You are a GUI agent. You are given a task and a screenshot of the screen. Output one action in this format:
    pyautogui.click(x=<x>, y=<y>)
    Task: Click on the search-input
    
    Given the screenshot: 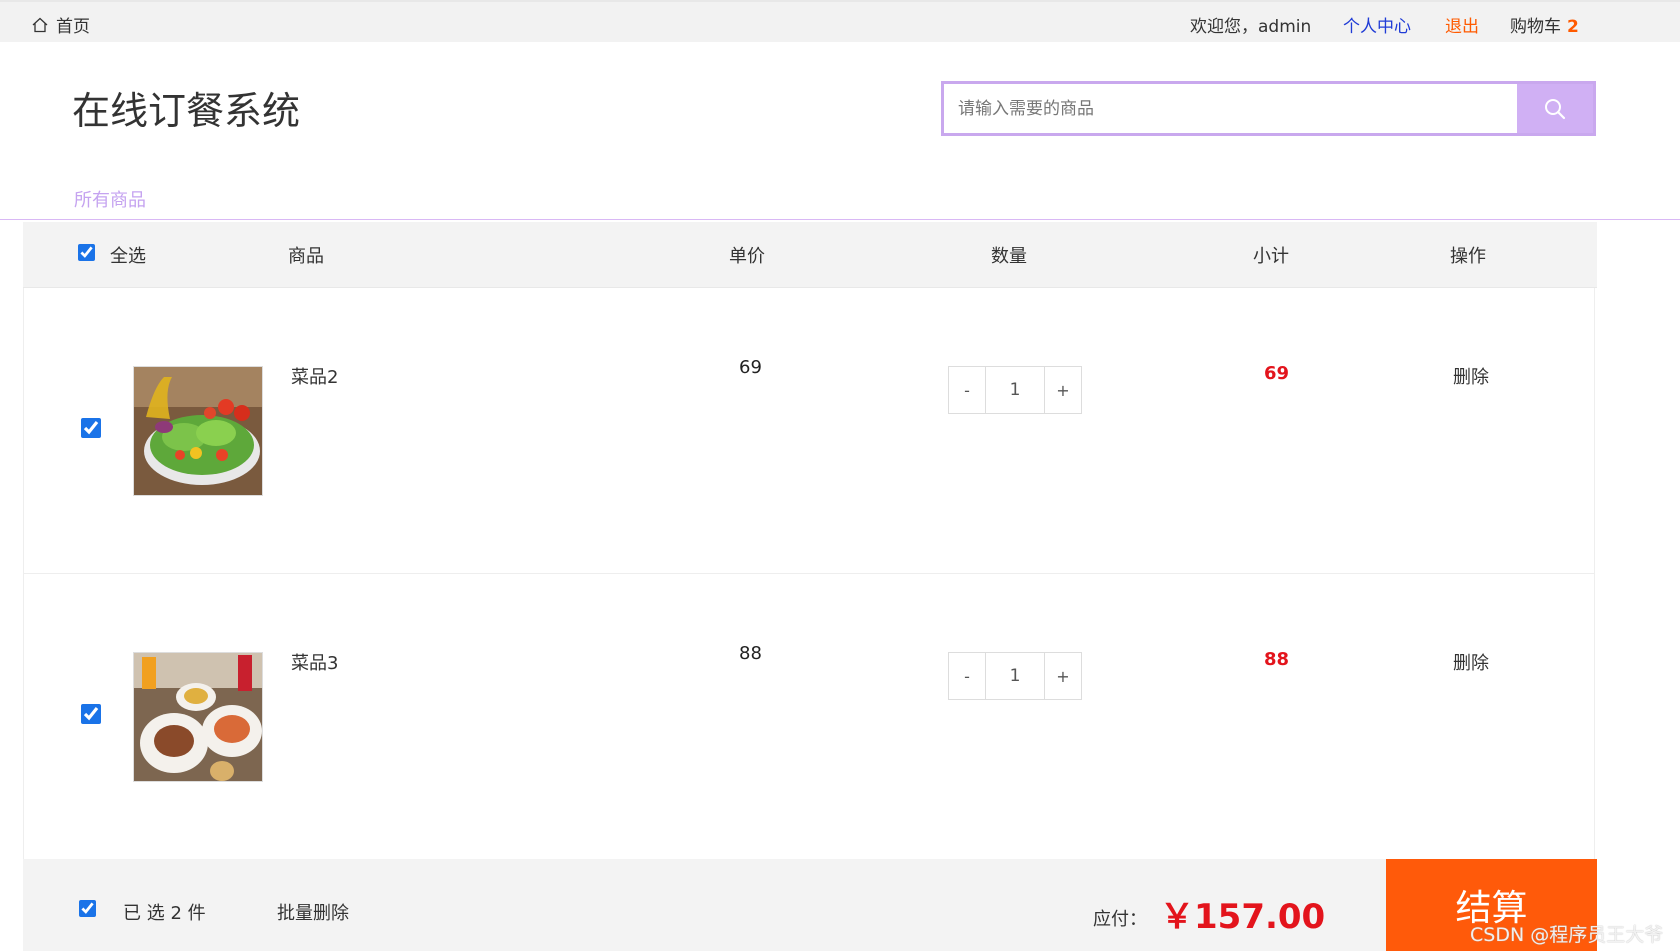 What is the action you would take?
    pyautogui.click(x=1230, y=108)
    